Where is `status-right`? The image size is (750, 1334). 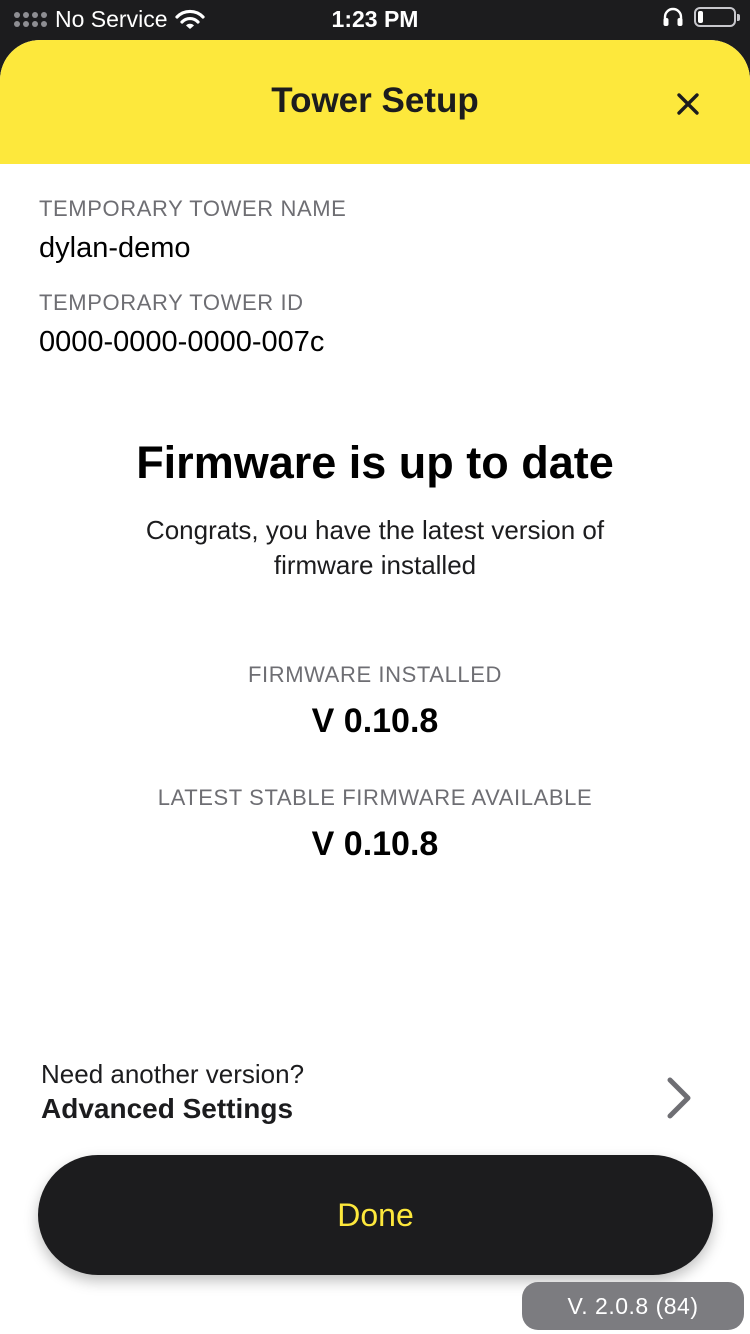
status-right is located at coordinates (701, 17).